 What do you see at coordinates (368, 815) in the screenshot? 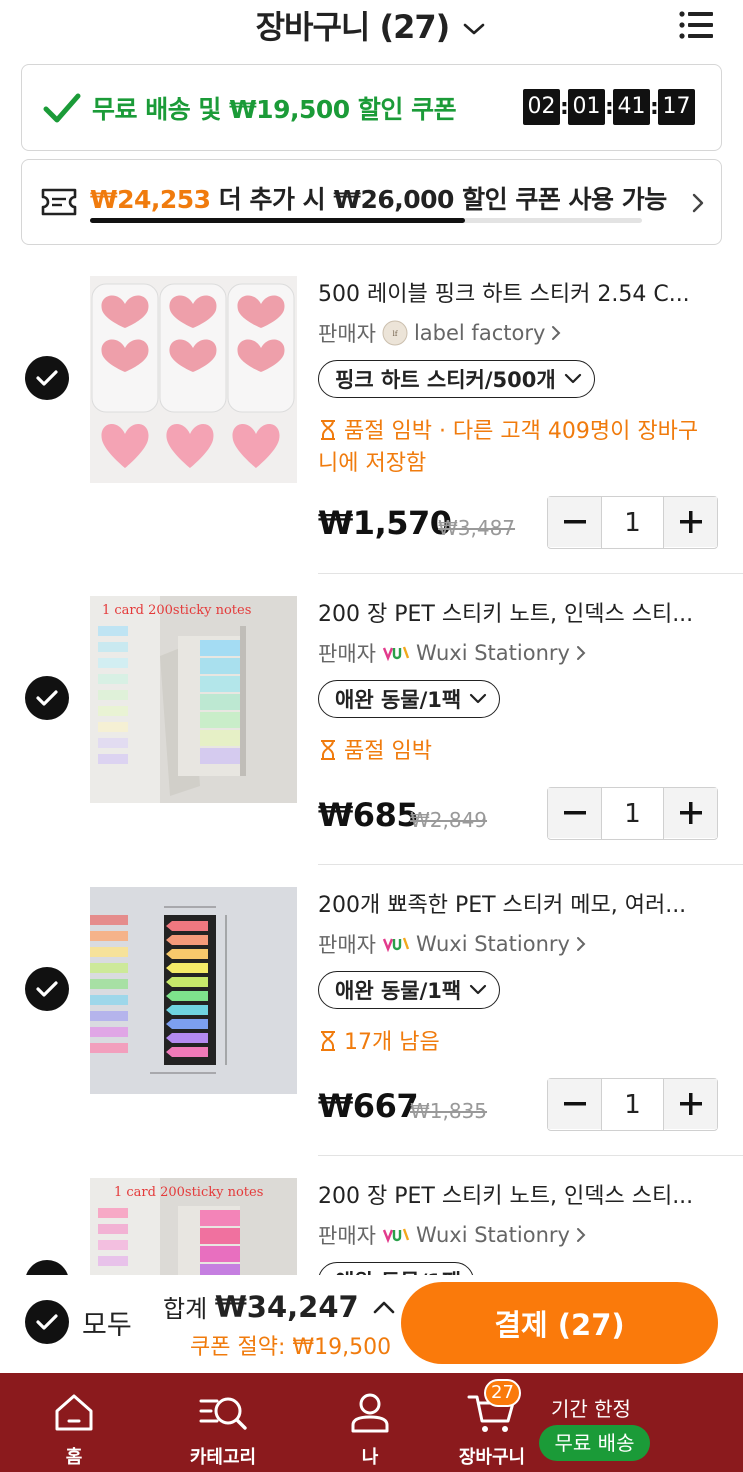
I see `sale-price: ₩685` at bounding box center [368, 815].